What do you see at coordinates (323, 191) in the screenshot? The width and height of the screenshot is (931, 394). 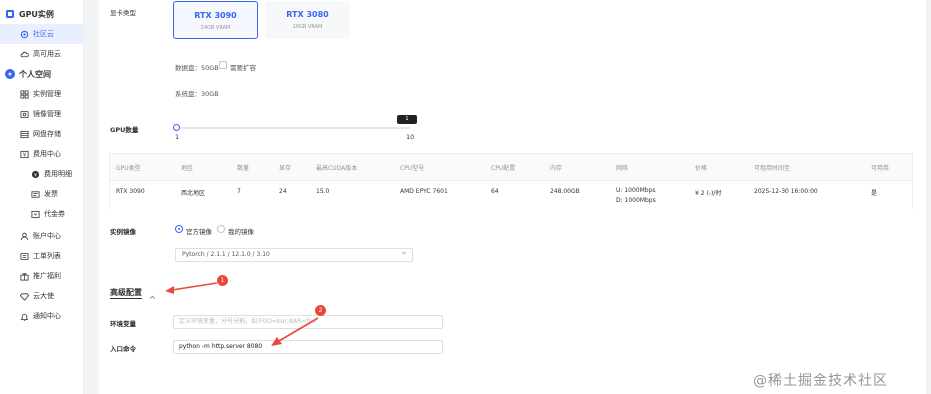 I see `table-cell: 15.0` at bounding box center [323, 191].